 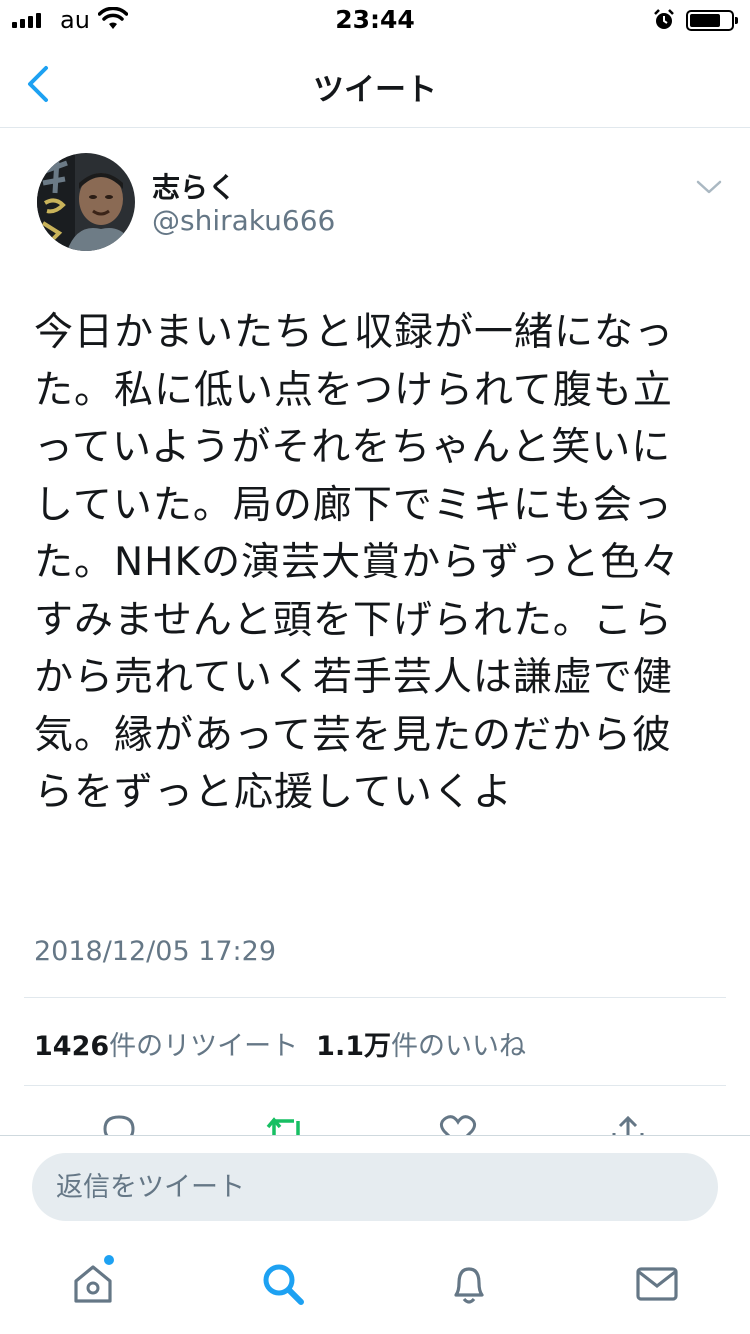 I want to click on page-title: ツイート, so click(x=375, y=90).